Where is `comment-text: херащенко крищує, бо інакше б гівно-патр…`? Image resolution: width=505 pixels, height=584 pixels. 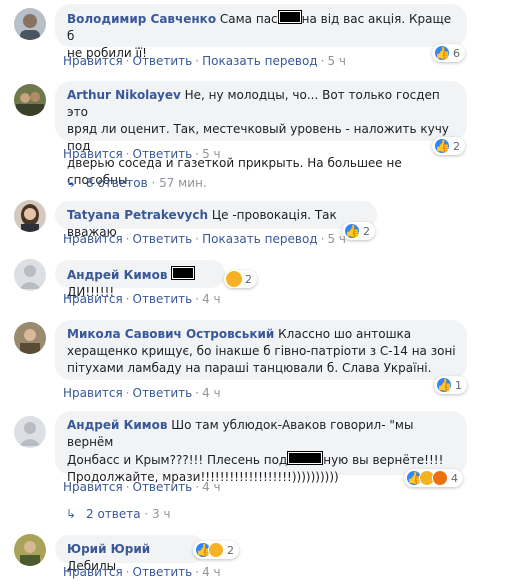 comment-text: херащенко крищує, бо інакше б гівно-патр… is located at coordinates (261, 351).